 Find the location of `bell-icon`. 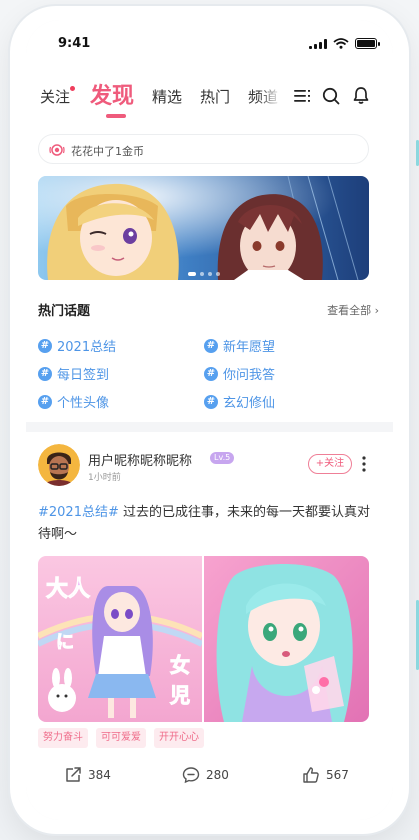

bell-icon is located at coordinates (361, 95).